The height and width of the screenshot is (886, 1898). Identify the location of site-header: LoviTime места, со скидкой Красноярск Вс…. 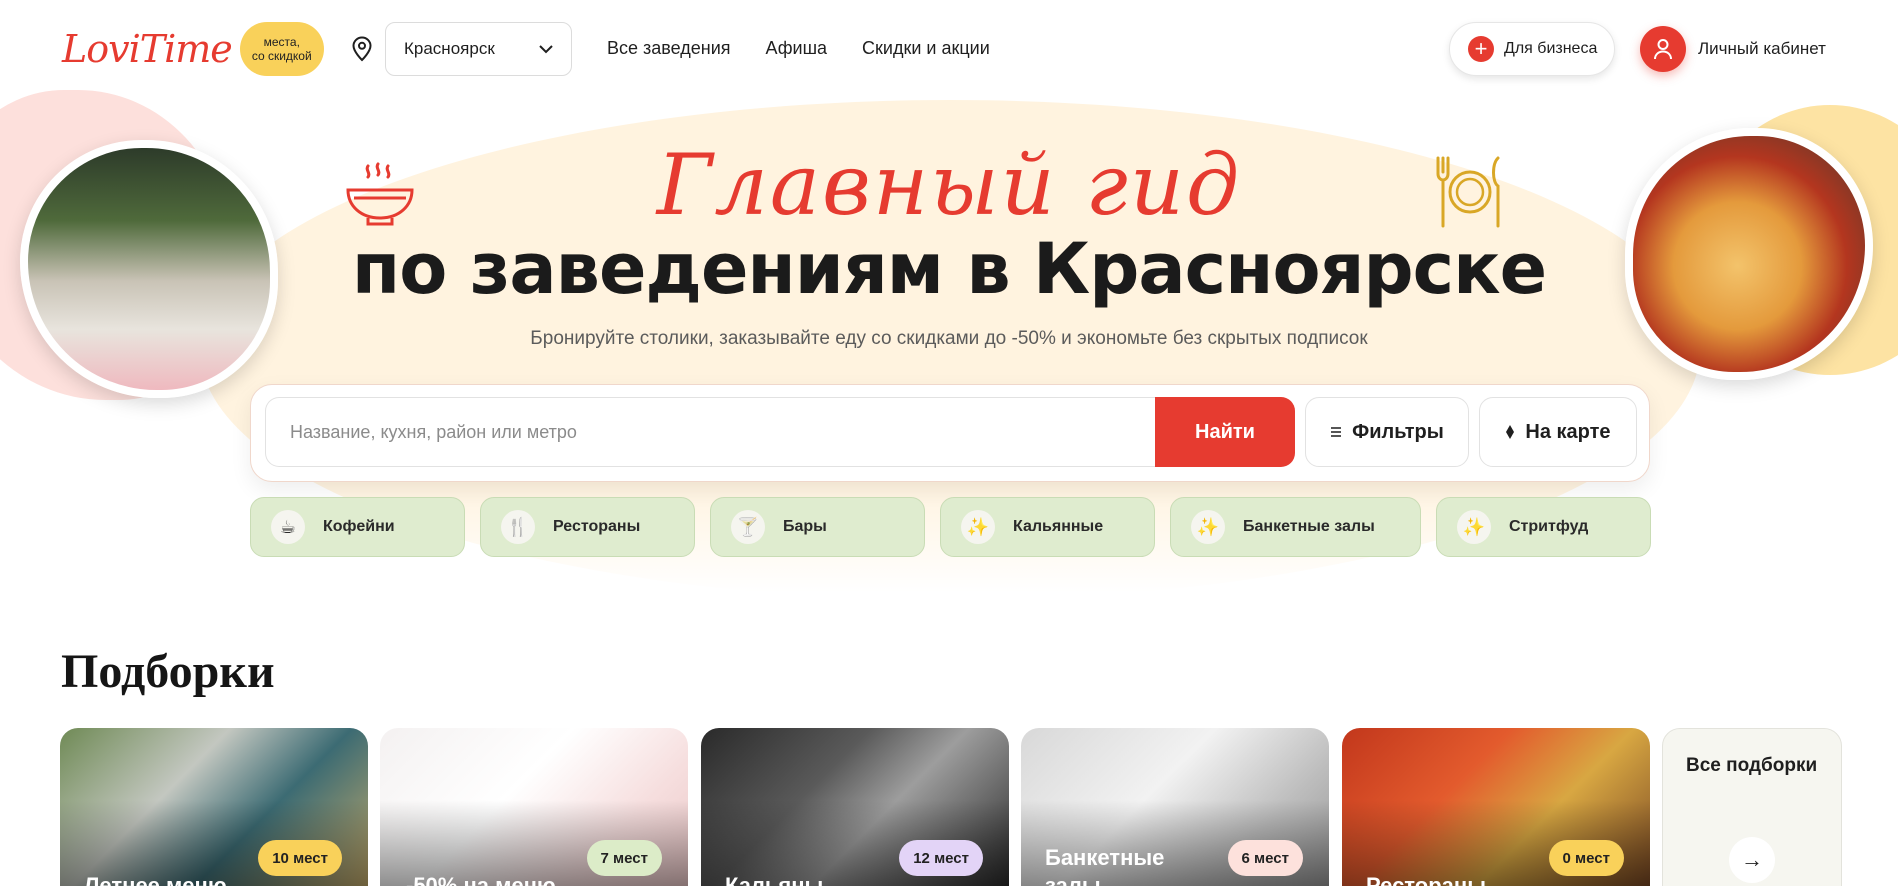
(949, 49).